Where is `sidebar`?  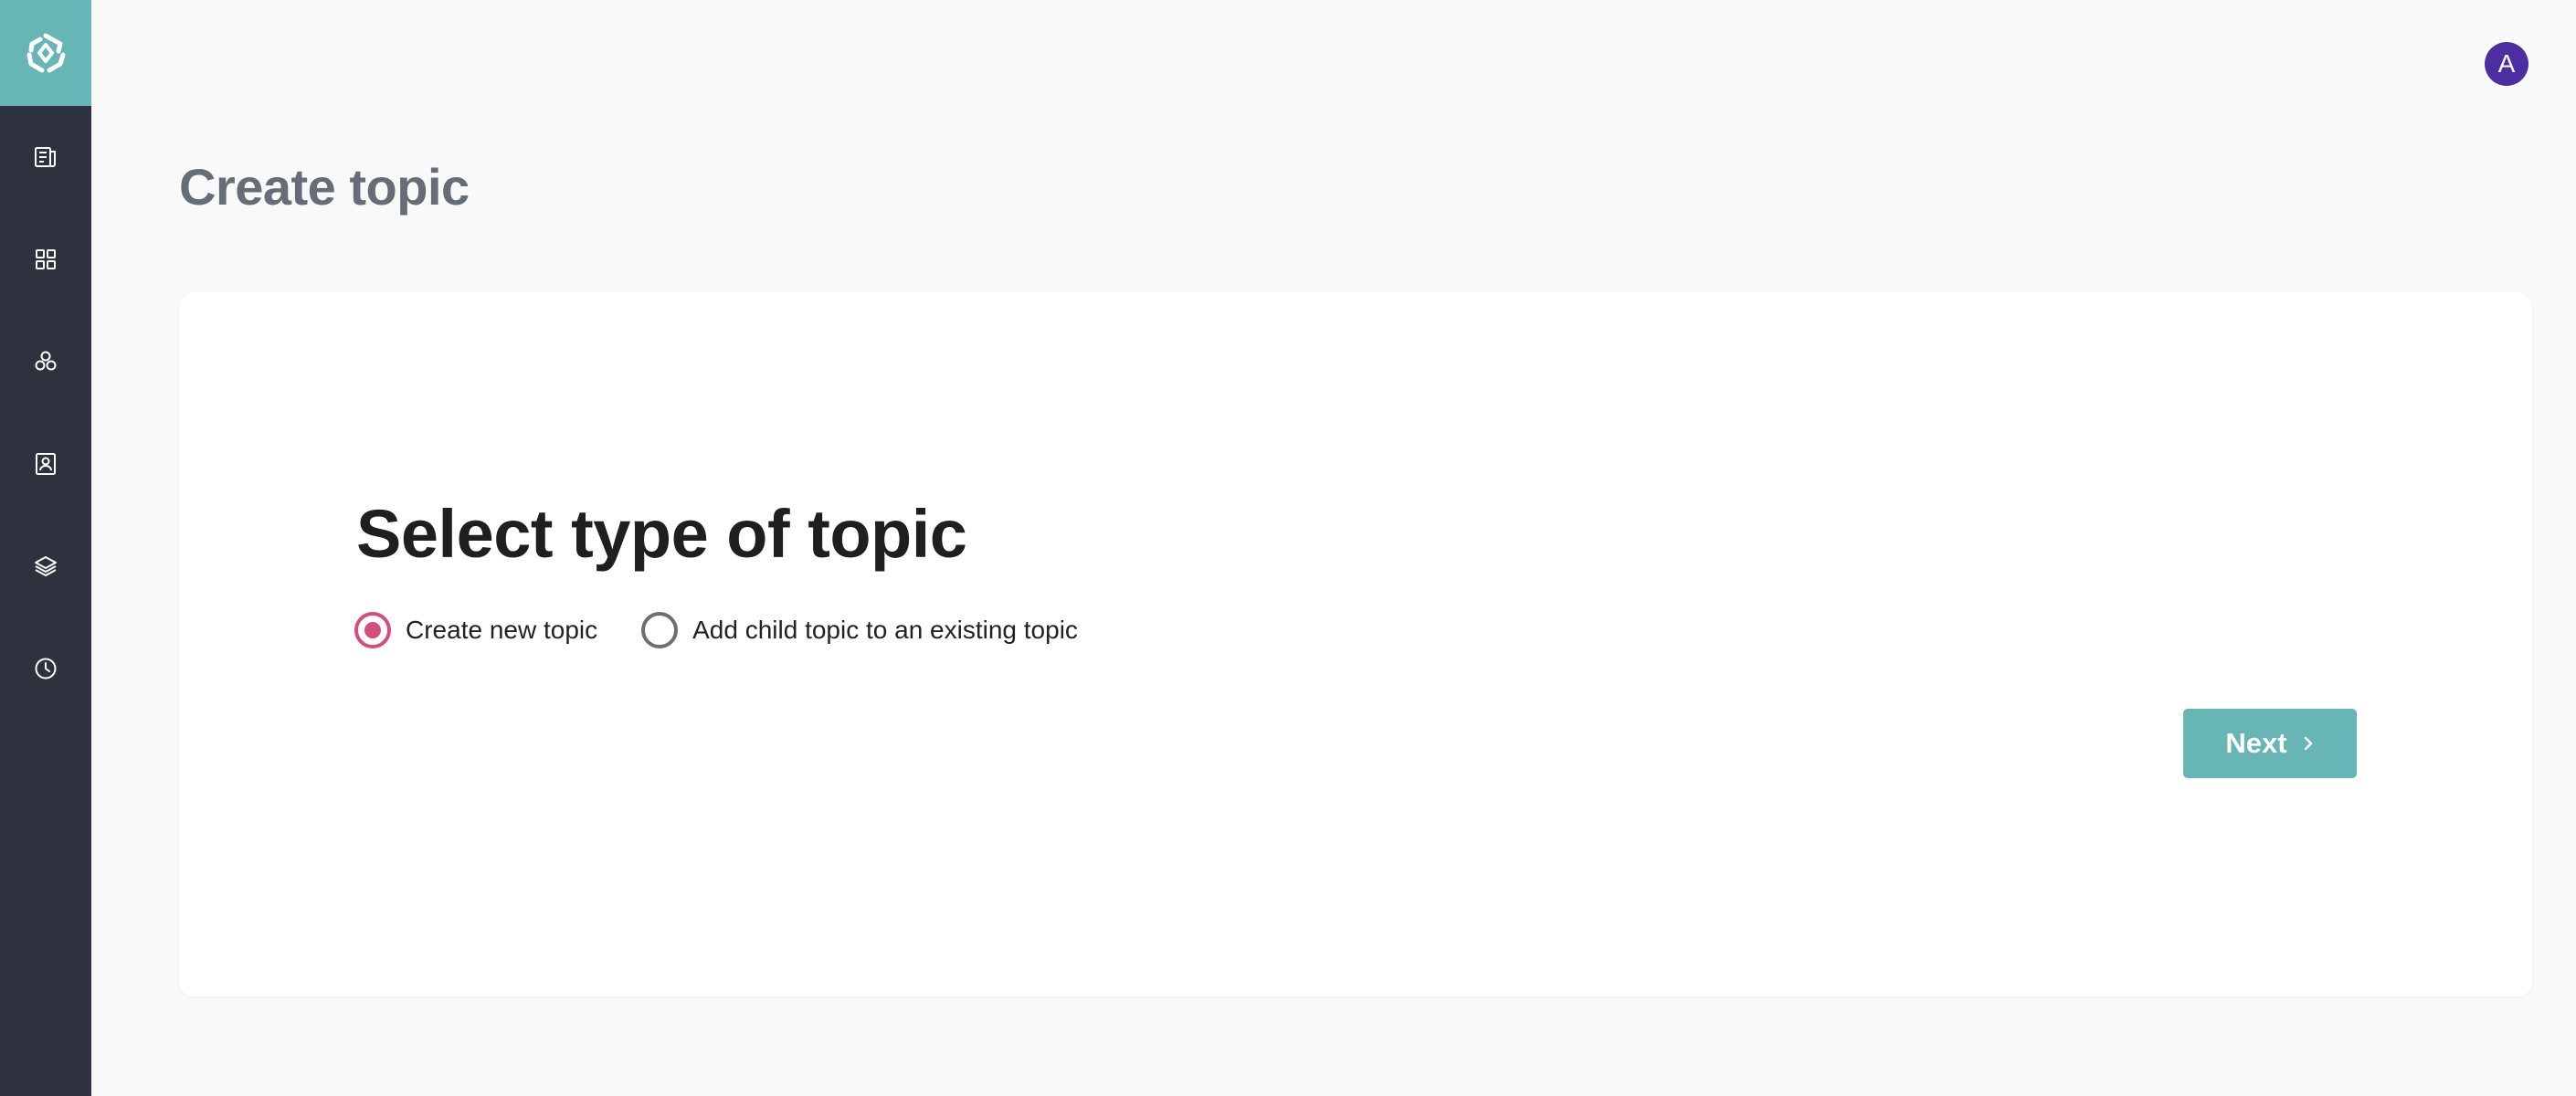 sidebar is located at coordinates (45, 548).